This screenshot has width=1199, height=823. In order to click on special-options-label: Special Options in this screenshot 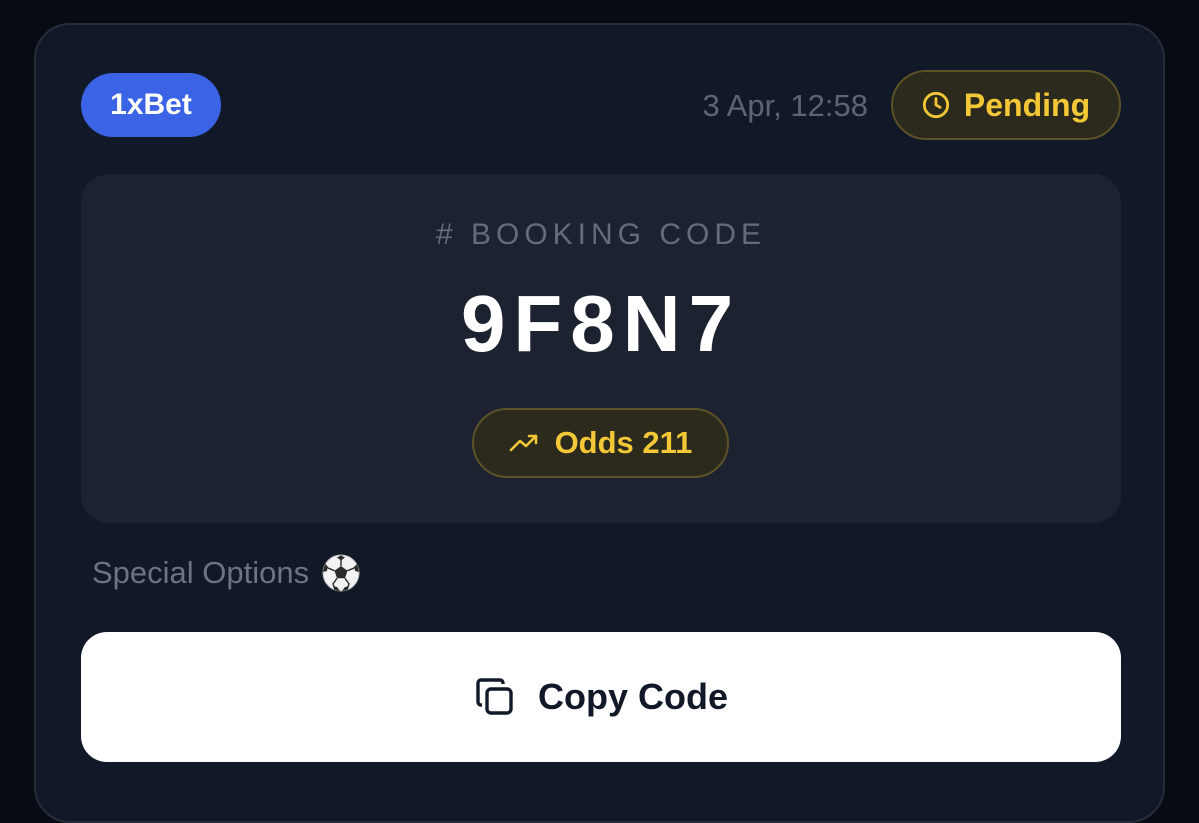, I will do `click(201, 572)`.